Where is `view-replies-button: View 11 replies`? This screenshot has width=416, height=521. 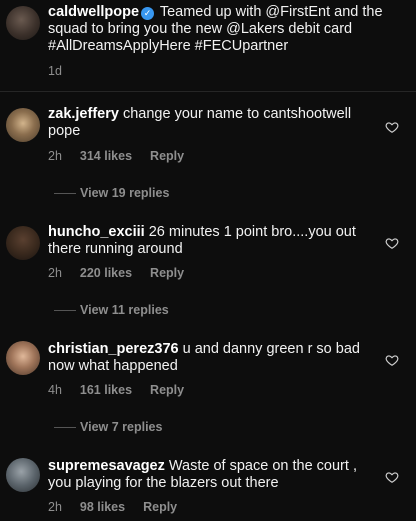
view-replies-button: View 11 replies is located at coordinates (111, 310).